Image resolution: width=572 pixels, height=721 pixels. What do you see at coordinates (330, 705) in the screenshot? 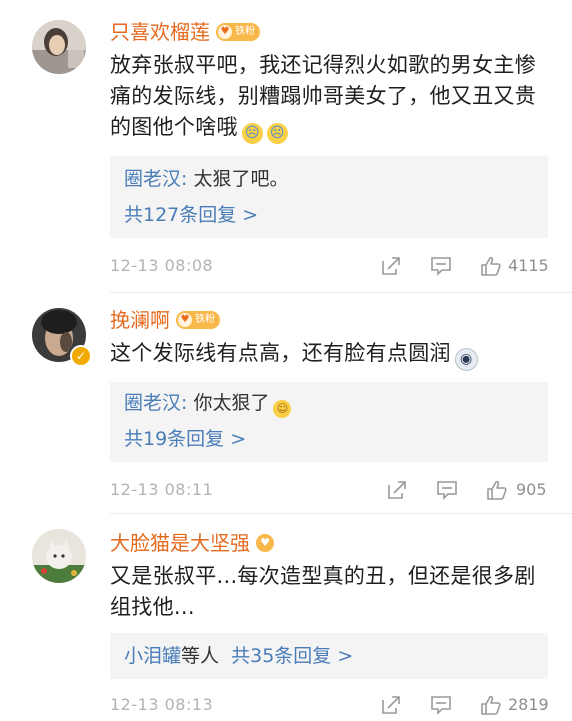
I see `comment-meta: 12-13 08:13 2819` at bounding box center [330, 705].